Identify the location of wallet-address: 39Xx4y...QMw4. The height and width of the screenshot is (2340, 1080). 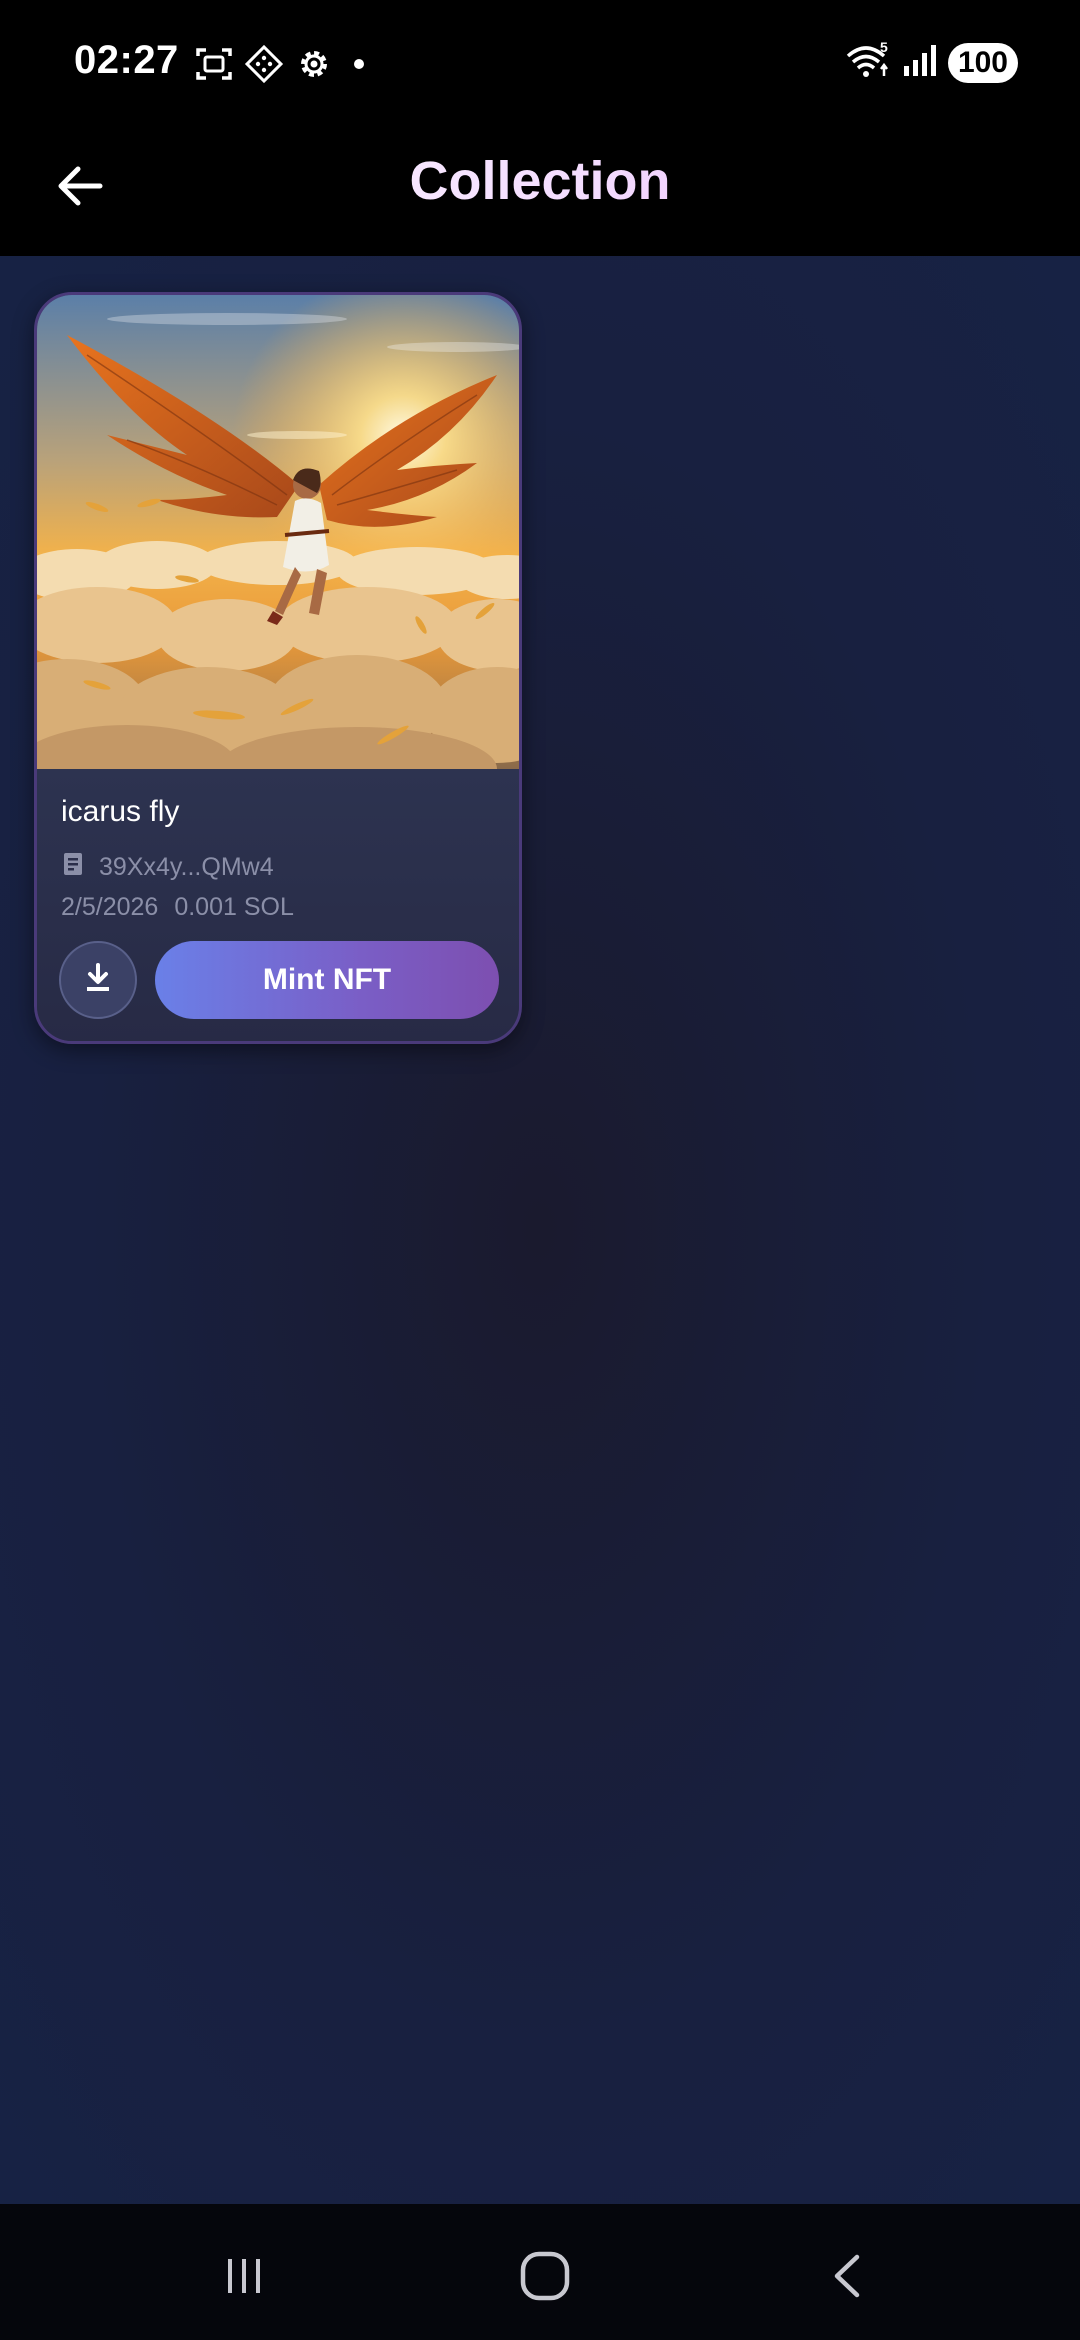
(186, 867).